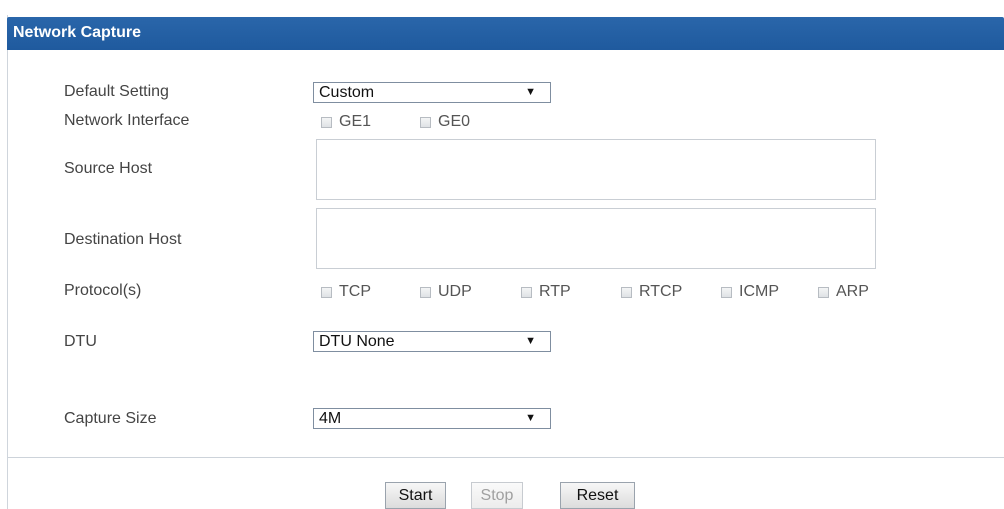 The width and height of the screenshot is (1004, 509). What do you see at coordinates (415, 495) in the screenshot?
I see `start-button: Start` at bounding box center [415, 495].